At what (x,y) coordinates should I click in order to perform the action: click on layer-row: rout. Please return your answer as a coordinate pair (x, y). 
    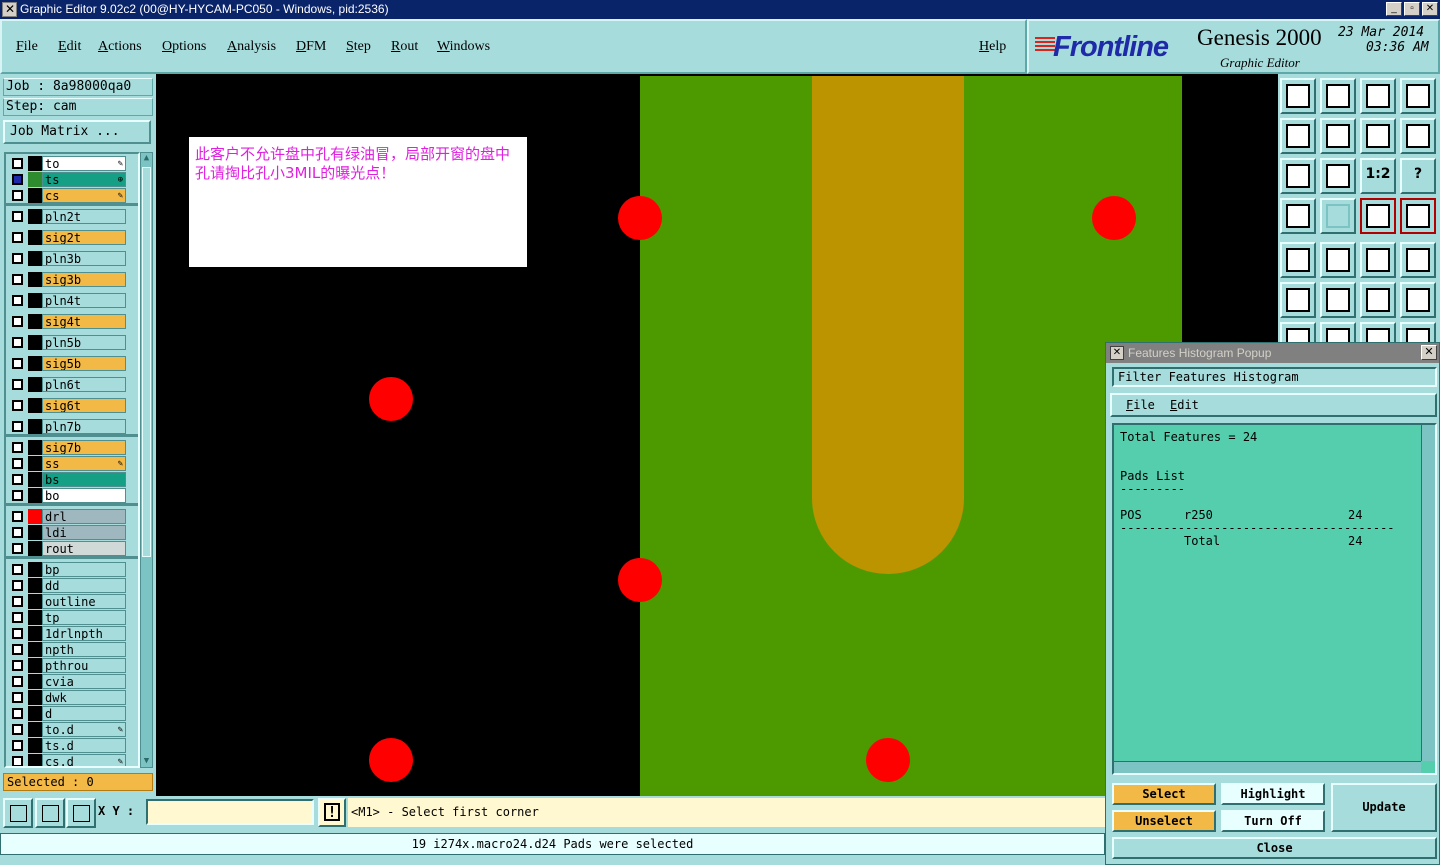
    Looking at the image, I should click on (67, 548).